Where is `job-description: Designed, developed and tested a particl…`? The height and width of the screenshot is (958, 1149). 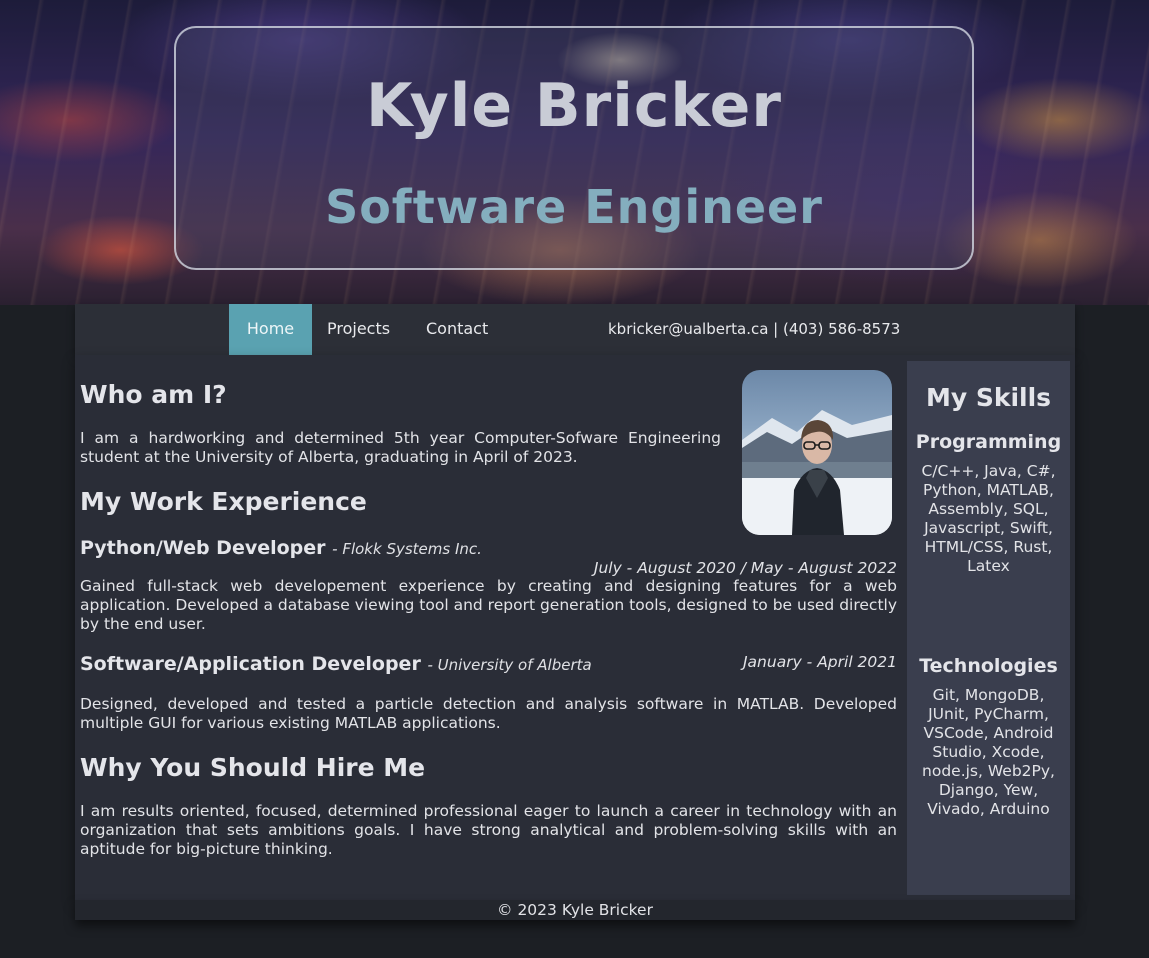 job-description: Designed, developed and tested a particl… is located at coordinates (488, 713).